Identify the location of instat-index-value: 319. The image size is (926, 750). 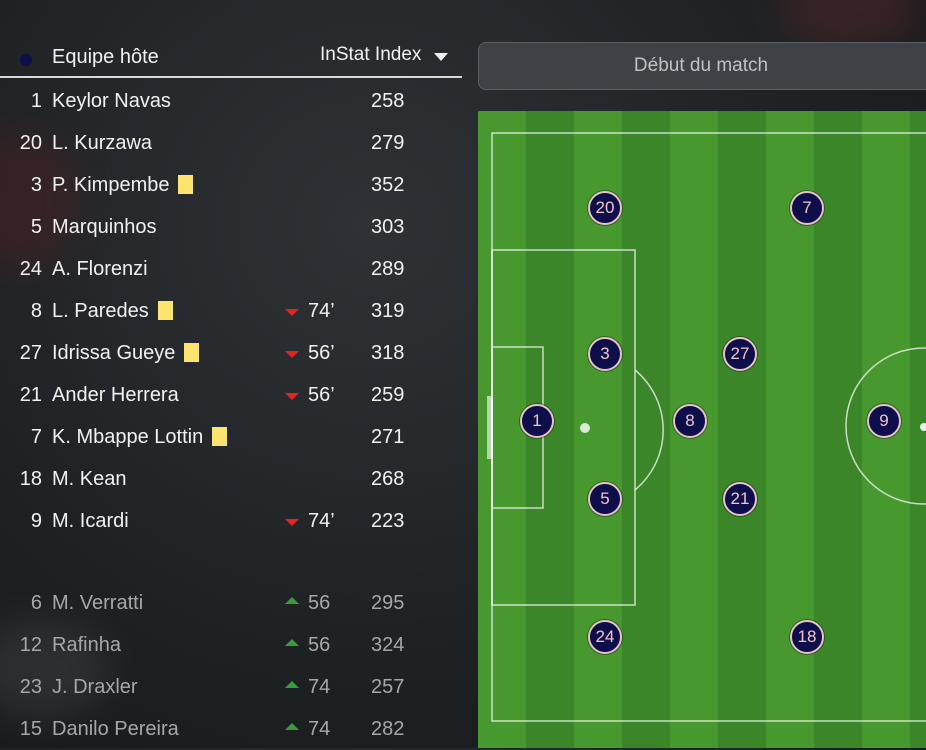
(388, 311).